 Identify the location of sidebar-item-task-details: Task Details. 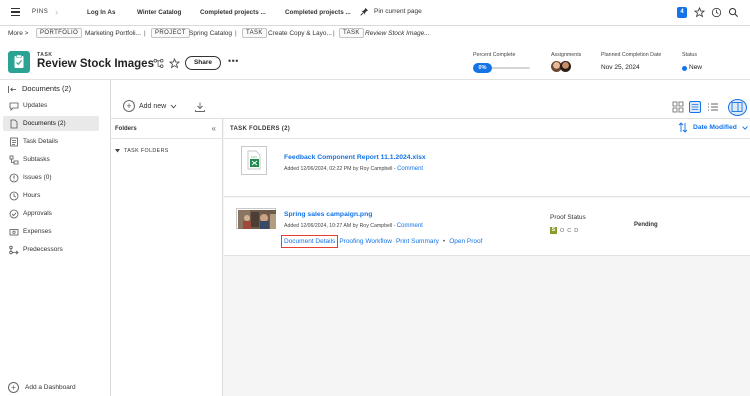
(51, 141).